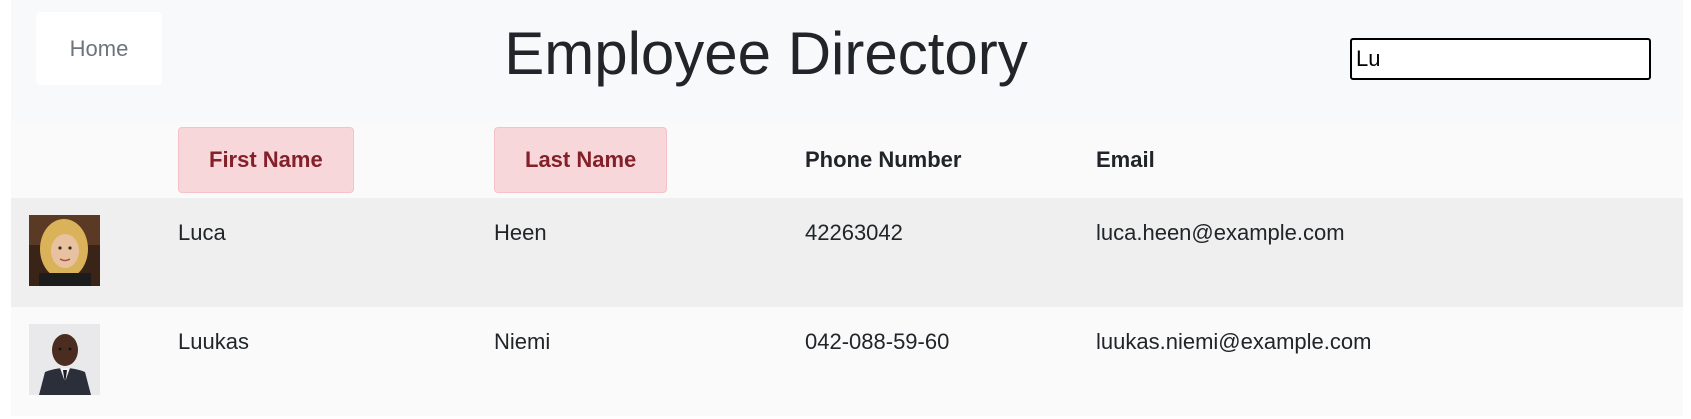 The height and width of the screenshot is (419, 1691). Describe the element at coordinates (266, 160) in the screenshot. I see `sort-first-name-button: First Name` at that location.